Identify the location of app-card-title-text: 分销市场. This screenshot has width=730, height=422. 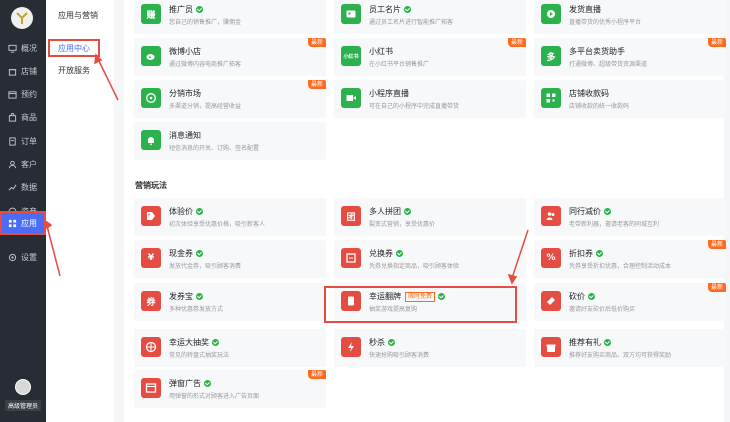
(185, 93).